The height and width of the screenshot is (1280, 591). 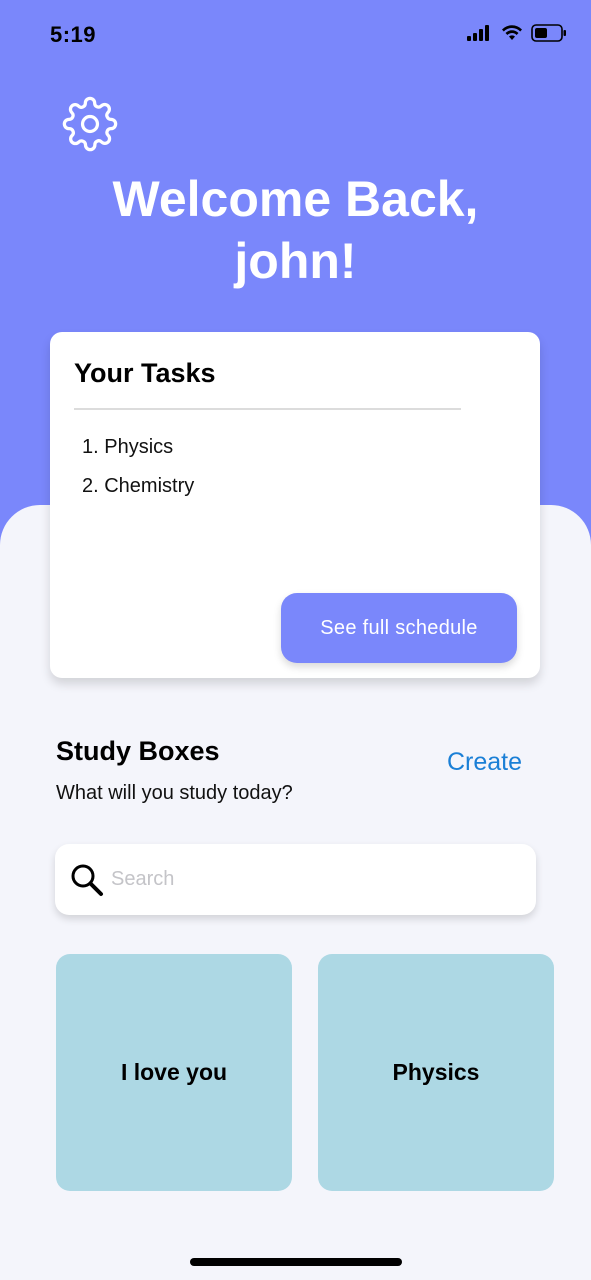 I want to click on wifi-icon, so click(x=512, y=32).